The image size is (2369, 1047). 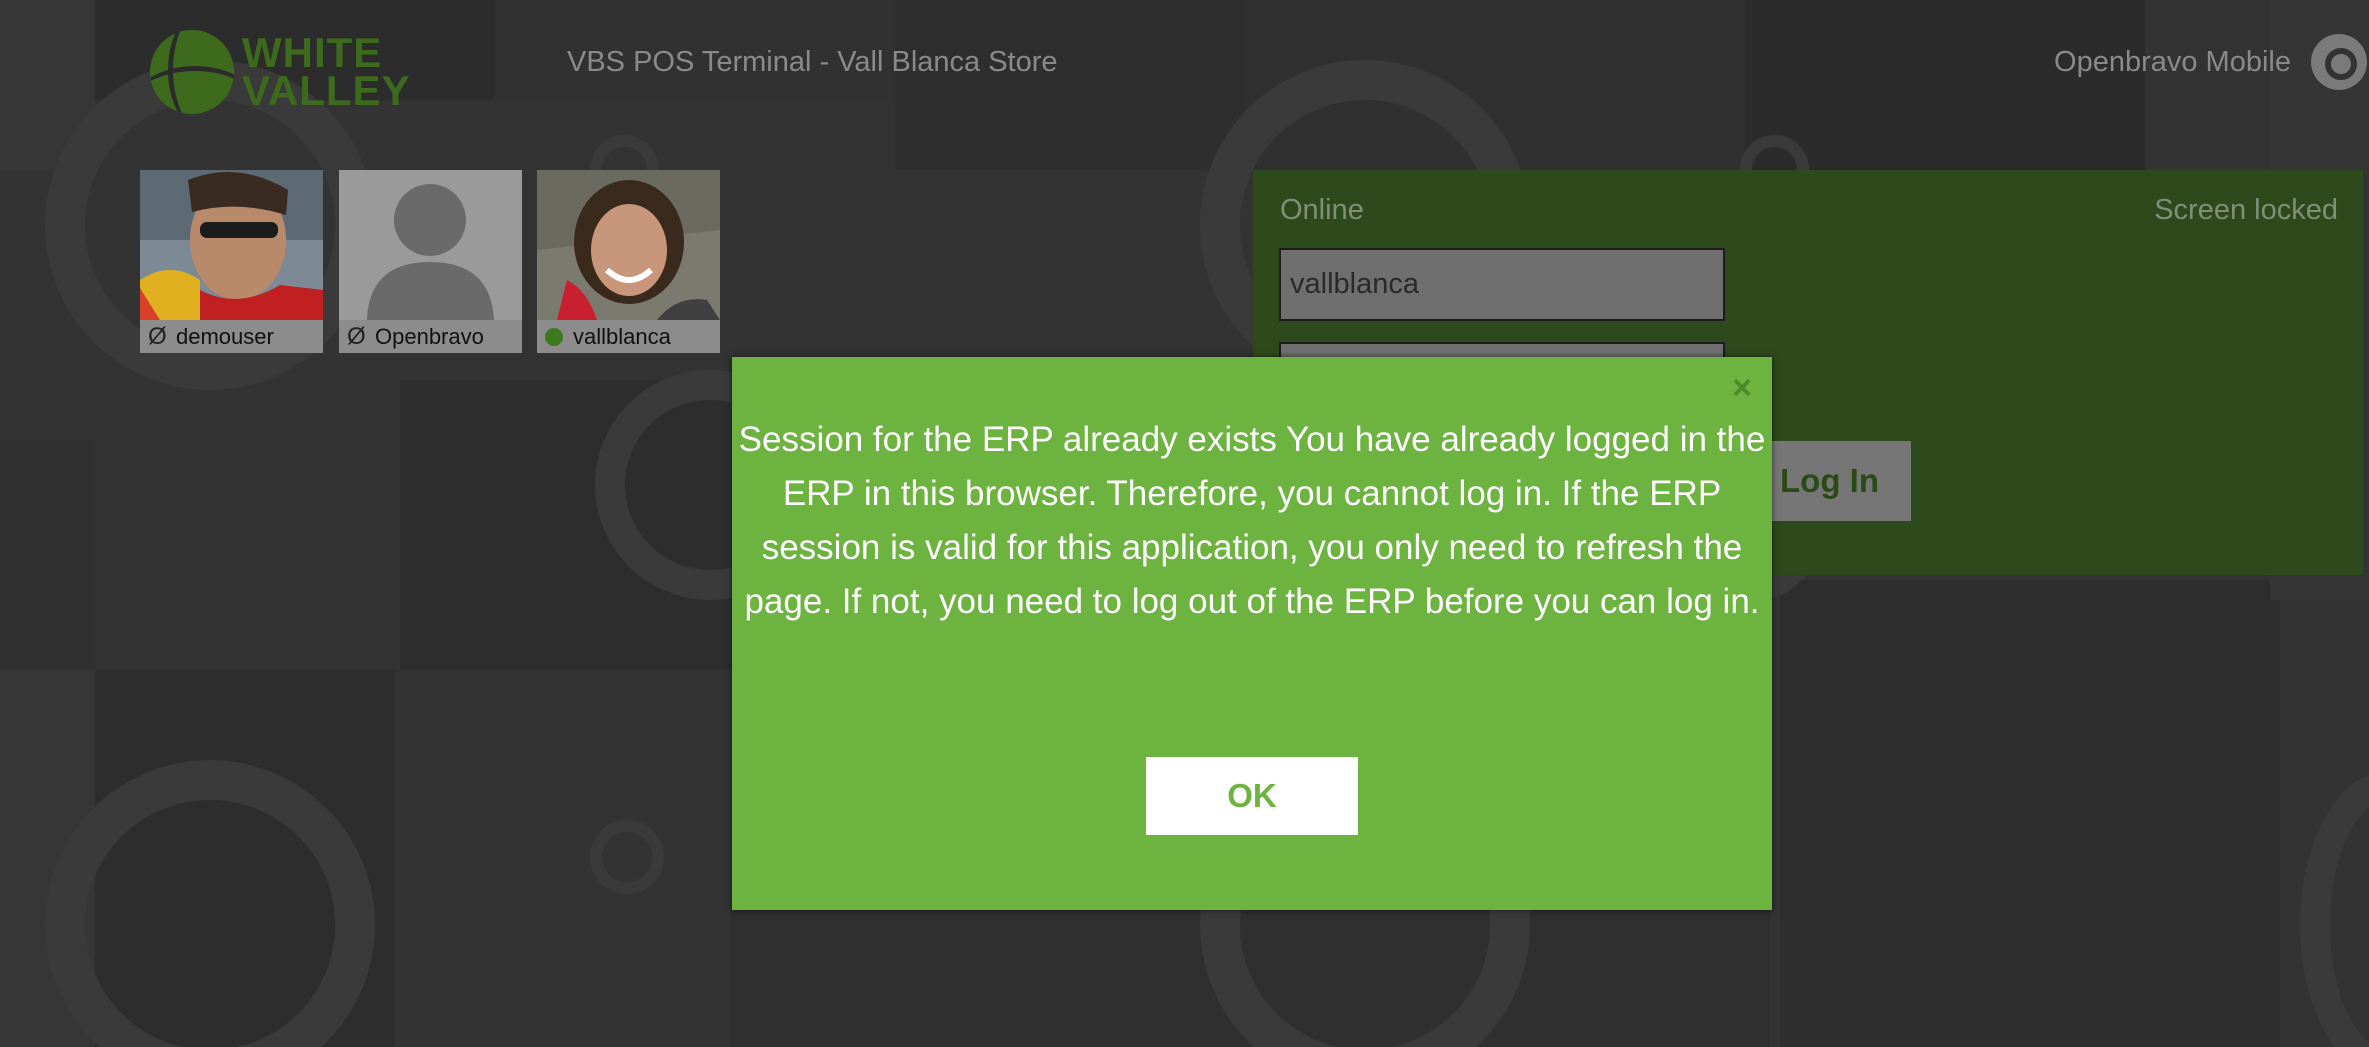 What do you see at coordinates (1252, 796) in the screenshot?
I see `ok-button: OK` at bounding box center [1252, 796].